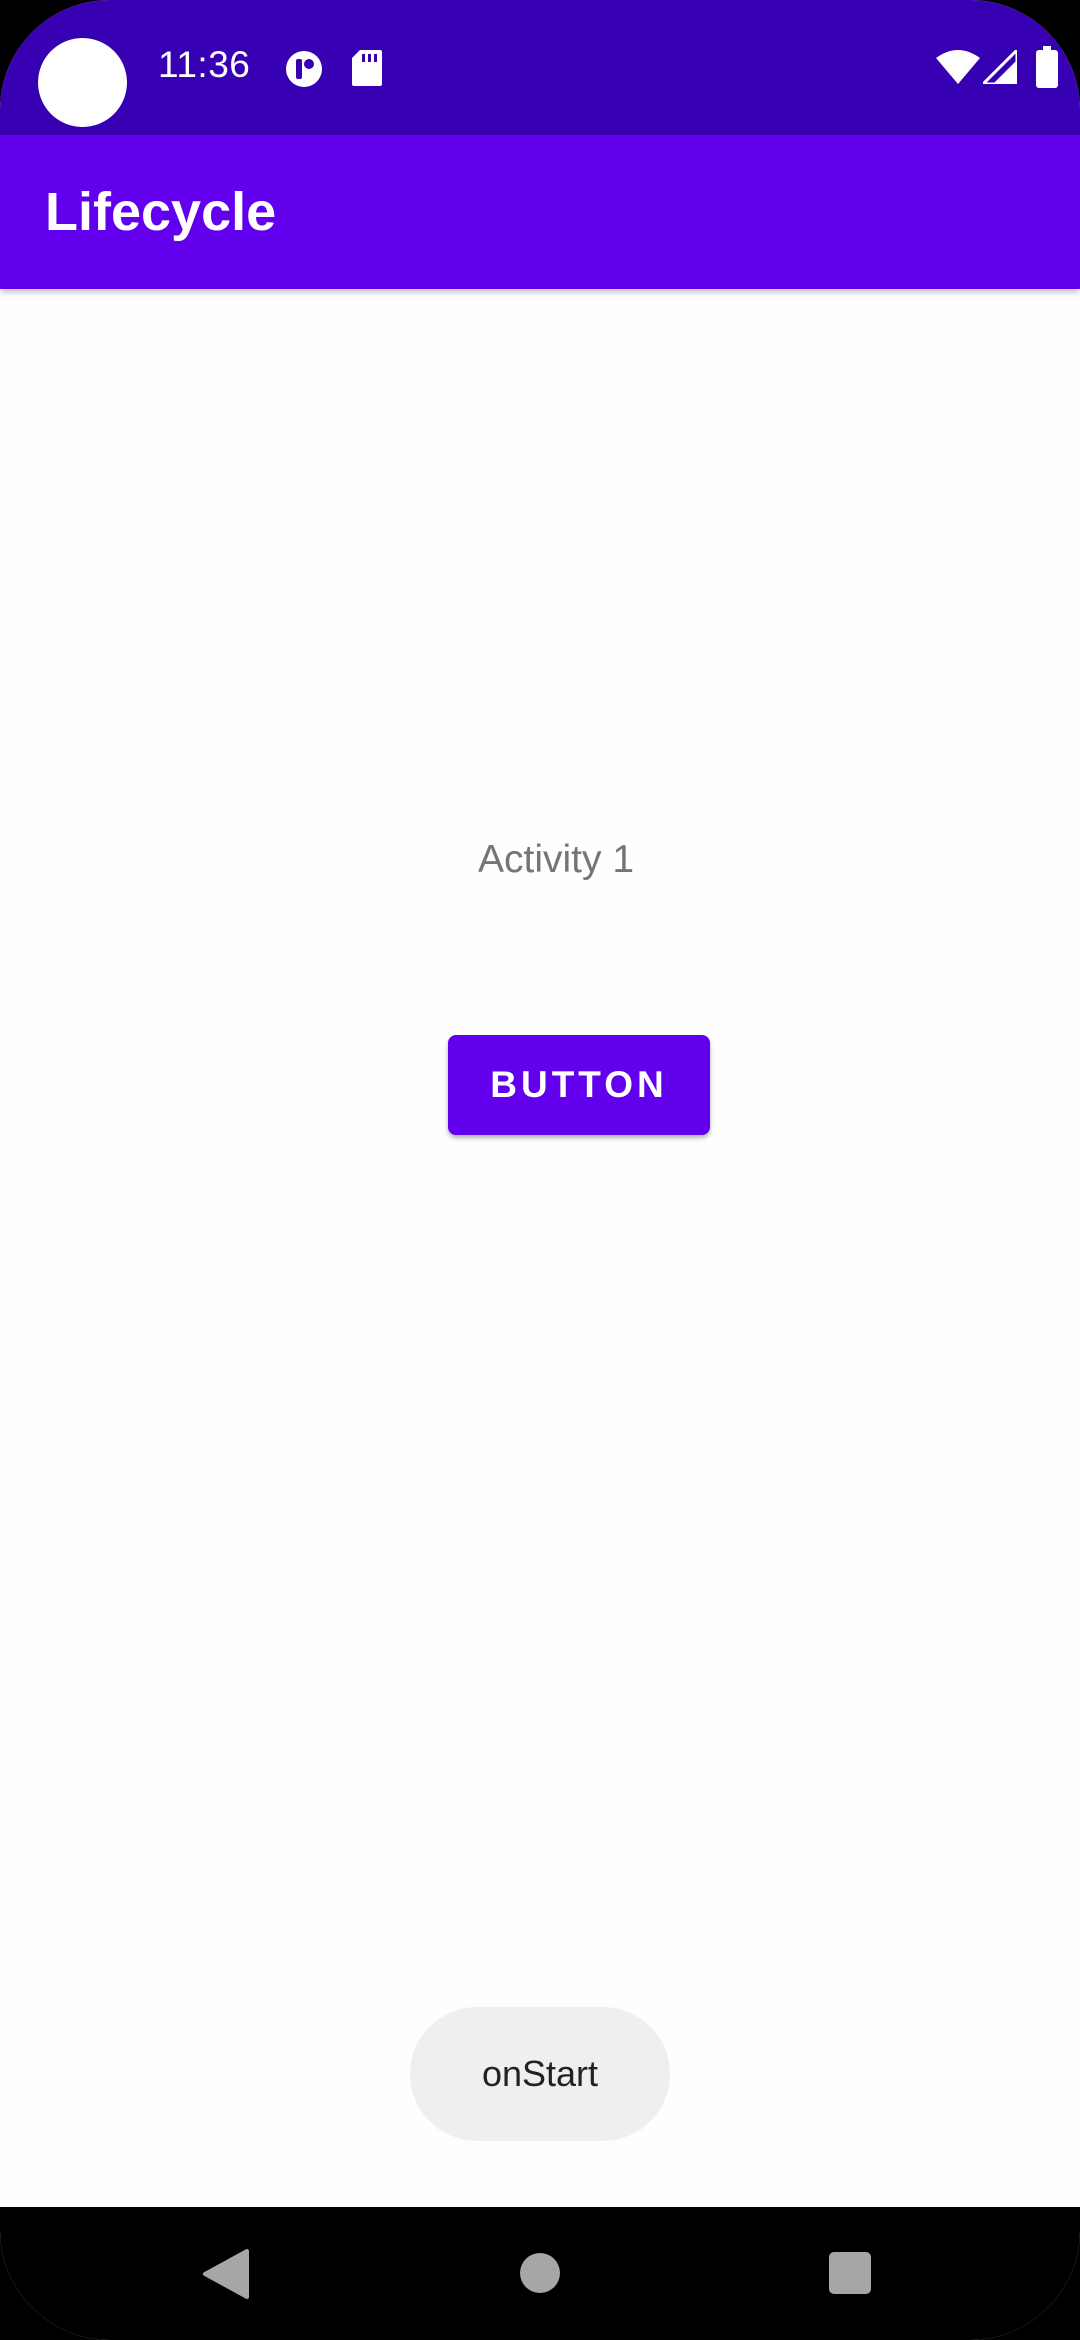  What do you see at coordinates (556, 859) in the screenshot?
I see `activity-label: Activity 1` at bounding box center [556, 859].